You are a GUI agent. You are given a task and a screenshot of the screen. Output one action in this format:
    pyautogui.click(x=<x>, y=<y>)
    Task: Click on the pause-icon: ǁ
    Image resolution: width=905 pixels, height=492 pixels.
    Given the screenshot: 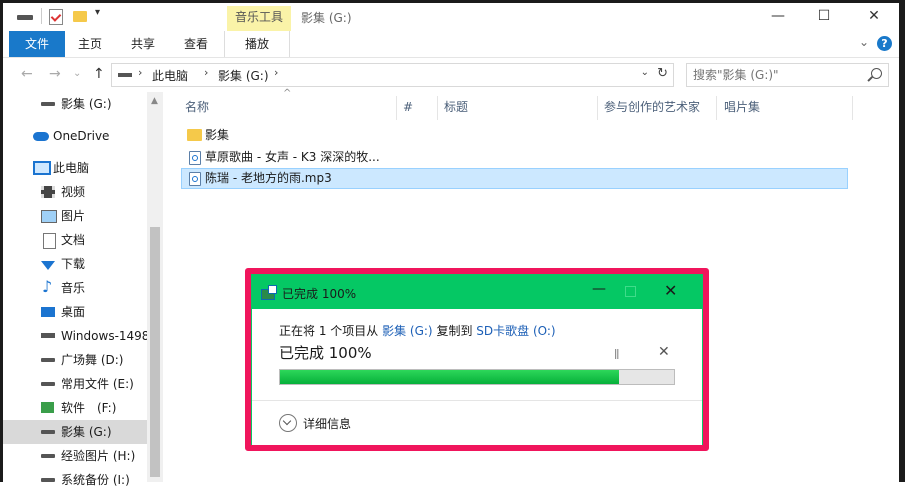 What is the action you would take?
    pyautogui.click(x=616, y=353)
    